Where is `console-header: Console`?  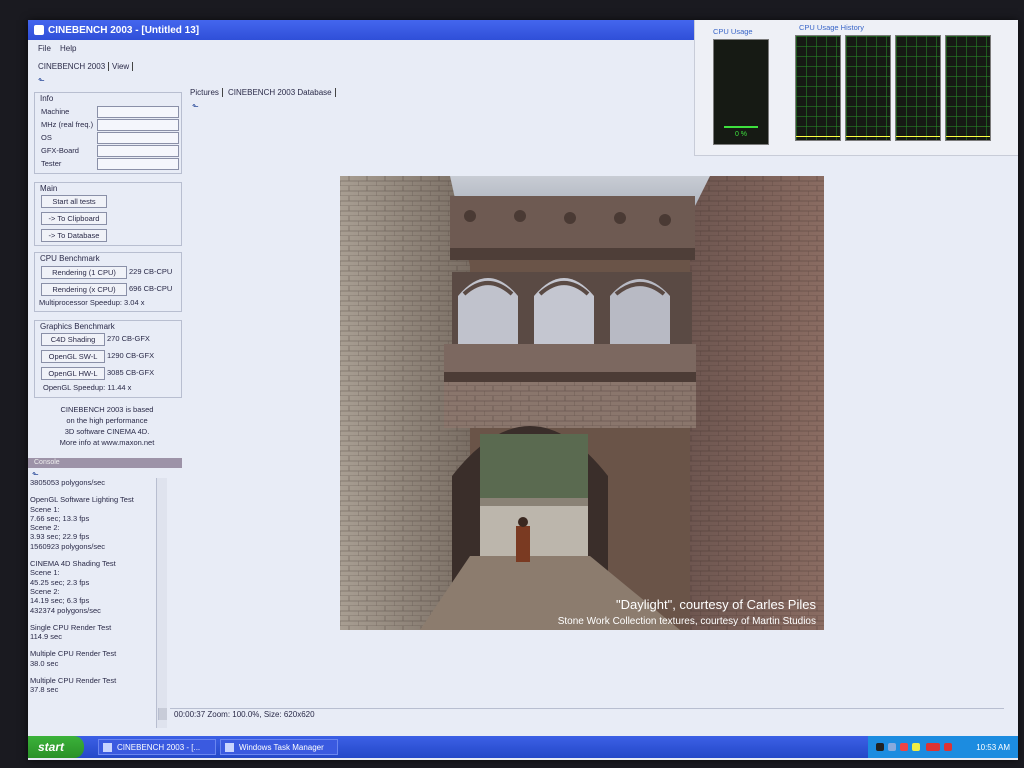
console-header: Console is located at coordinates (105, 463).